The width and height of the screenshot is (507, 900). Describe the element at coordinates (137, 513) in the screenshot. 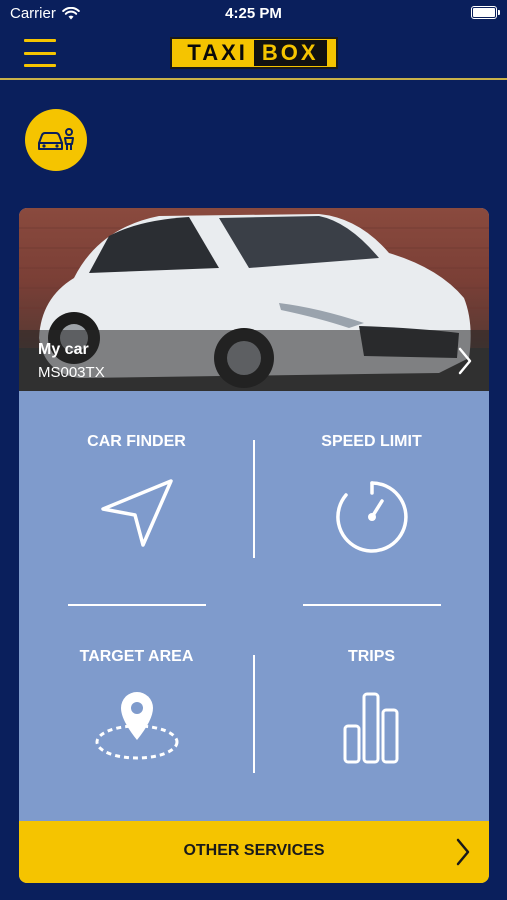

I see `navigation-arrow-icon` at that location.